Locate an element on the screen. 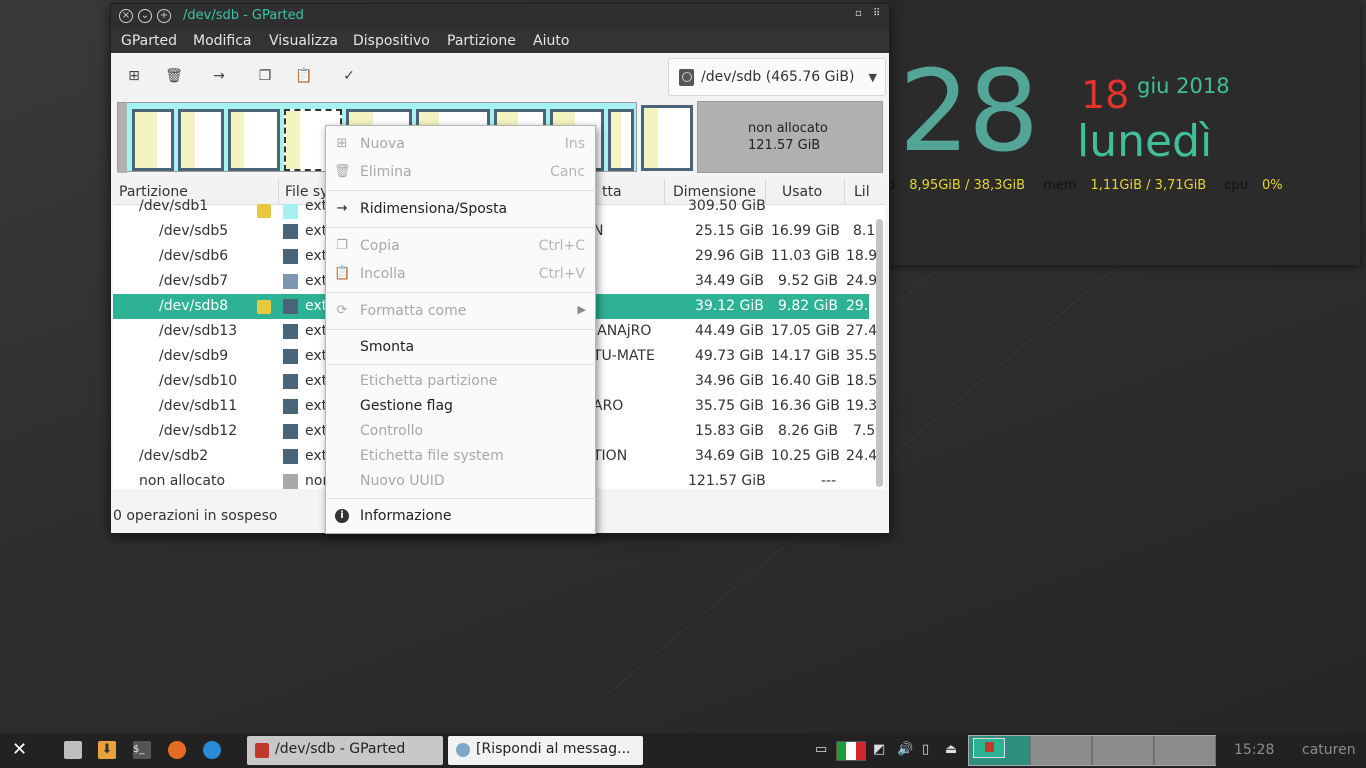  row-used: --- is located at coordinates (829, 481).